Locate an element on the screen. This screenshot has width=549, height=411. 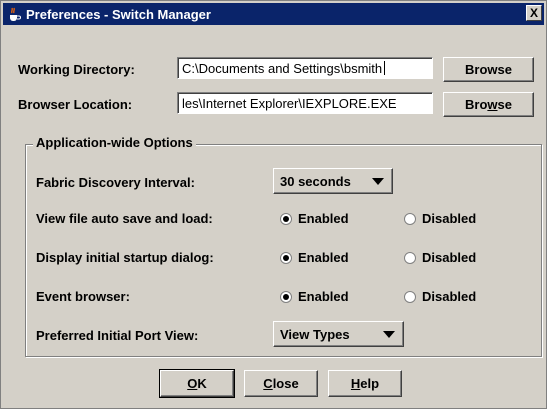
event-browser-disabled-radio: Disabled is located at coordinates (440, 296).